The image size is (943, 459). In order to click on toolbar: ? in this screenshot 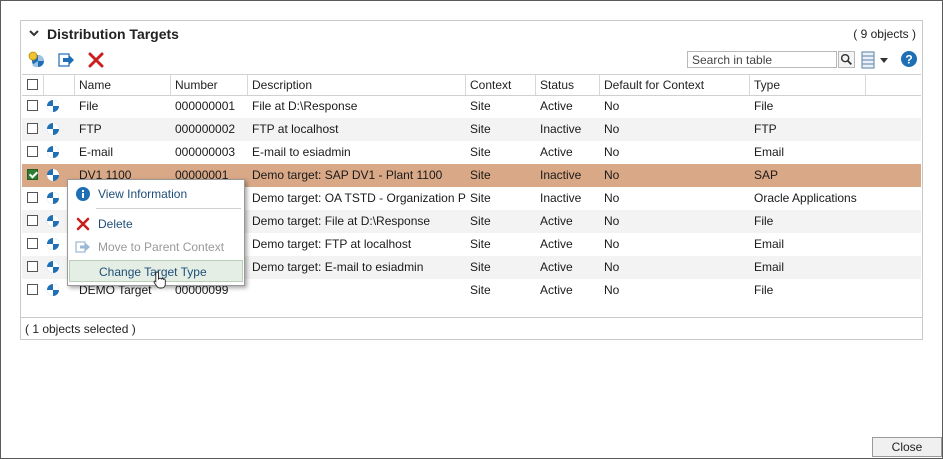, I will do `click(471, 61)`.